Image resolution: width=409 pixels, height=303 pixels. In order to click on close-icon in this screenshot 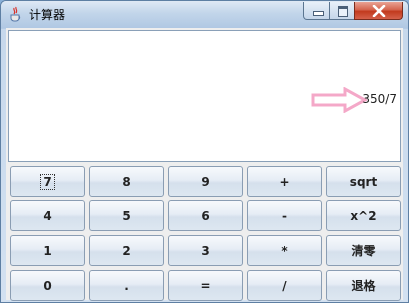, I will do `click(379, 11)`.